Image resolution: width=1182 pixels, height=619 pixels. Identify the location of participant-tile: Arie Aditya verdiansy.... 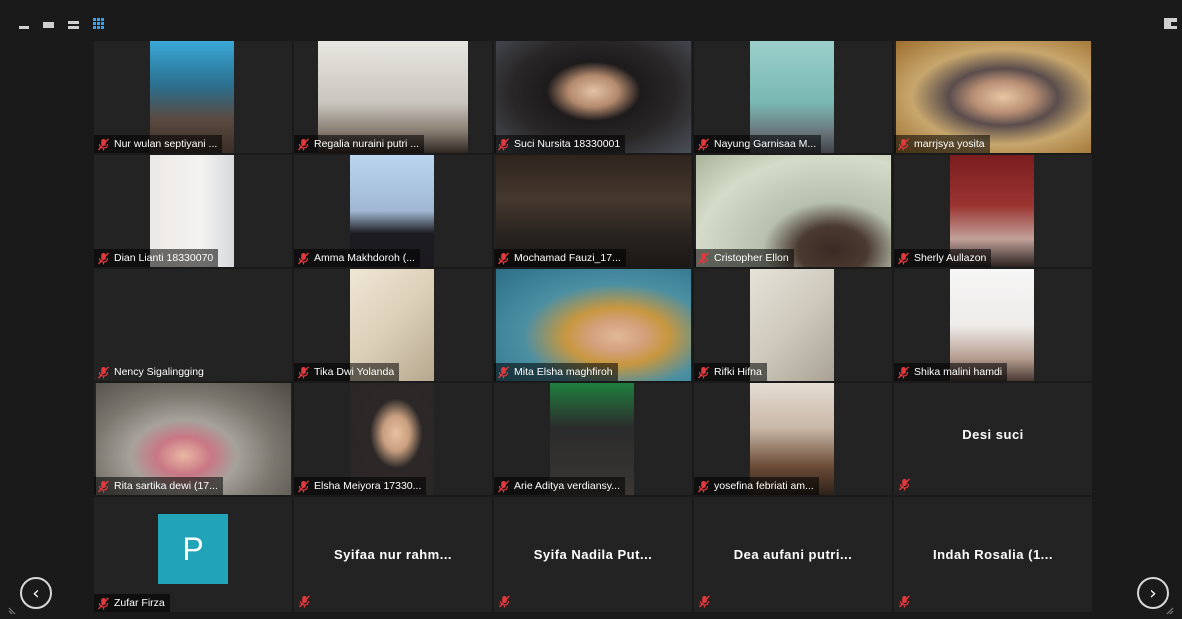
(593, 439).